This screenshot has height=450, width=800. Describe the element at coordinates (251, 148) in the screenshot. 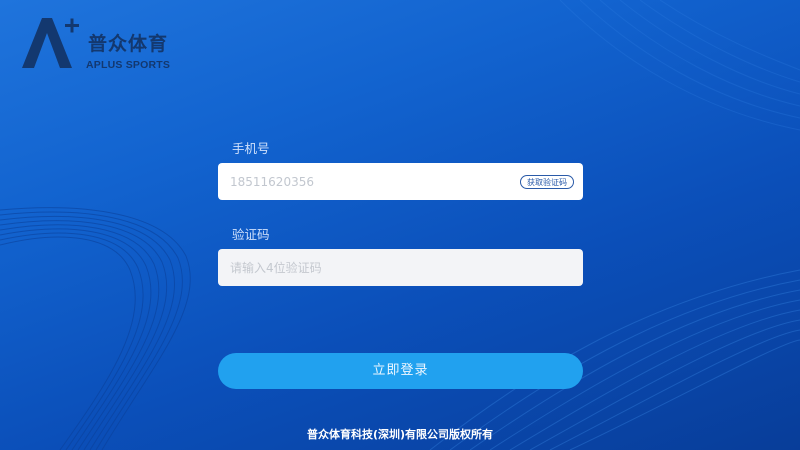

I see `phone-label: 手机号` at that location.